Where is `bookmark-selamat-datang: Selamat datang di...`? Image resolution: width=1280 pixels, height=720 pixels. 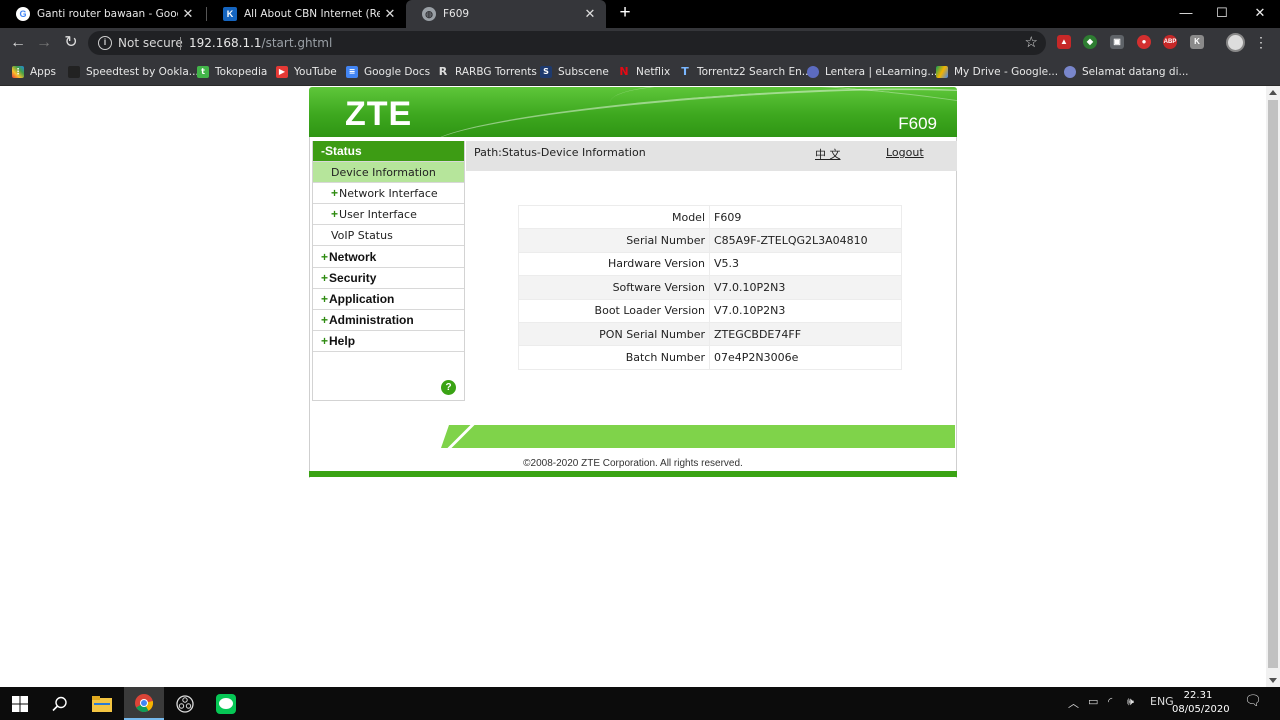 bookmark-selamat-datang: Selamat datang di... is located at coordinates (1126, 72).